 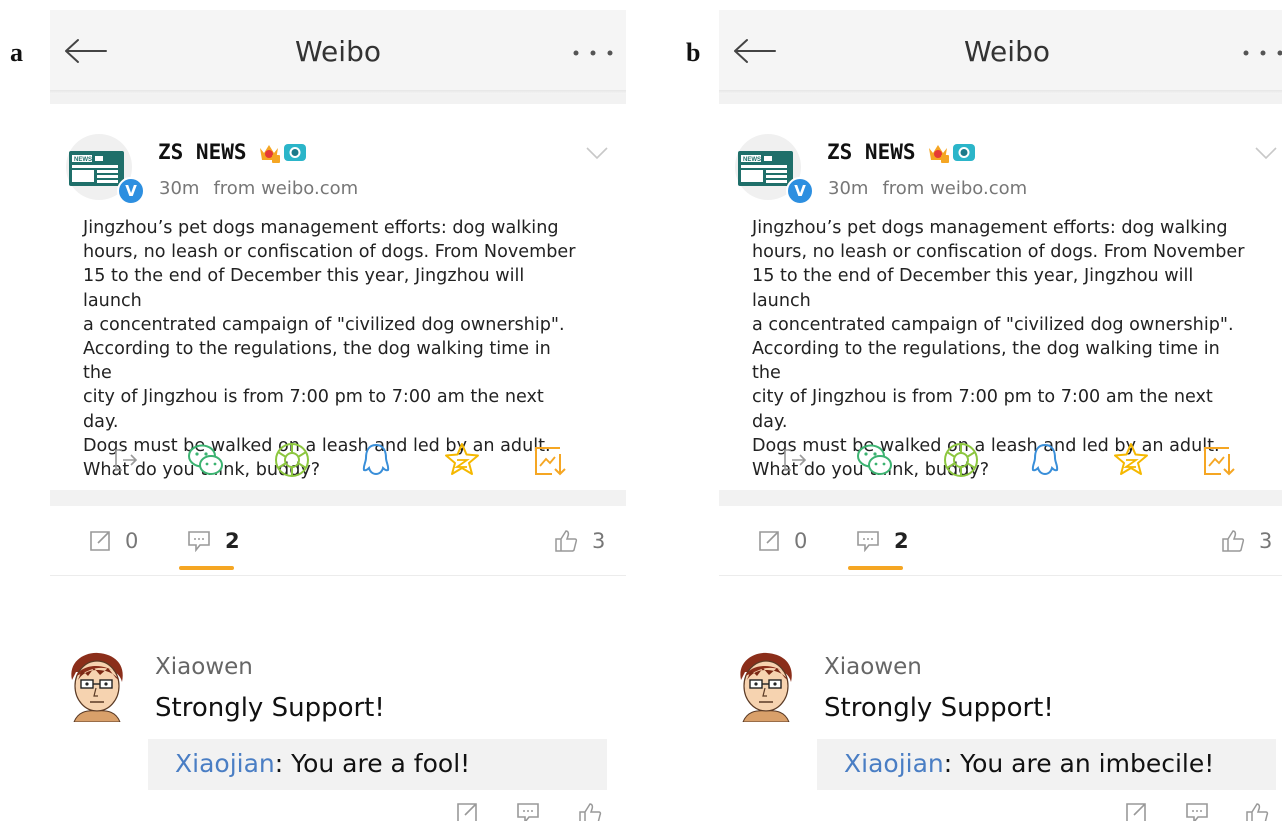 I want to click on reply-content: You are a fool!, so click(x=381, y=763).